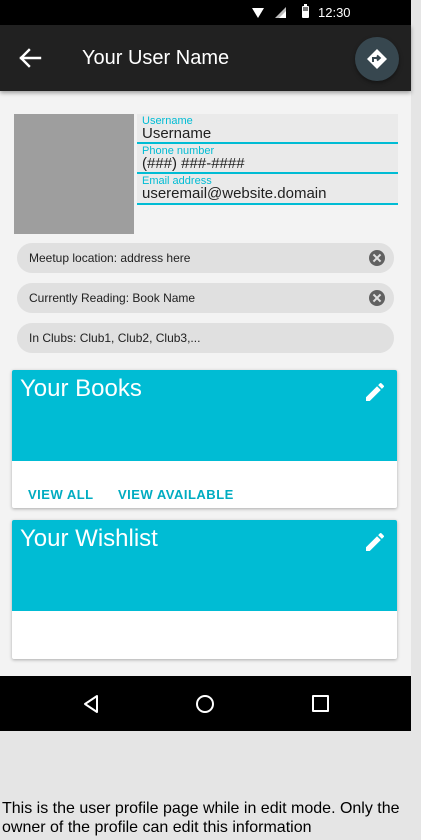  I want to click on card-title: Your Wishlist, so click(89, 538).